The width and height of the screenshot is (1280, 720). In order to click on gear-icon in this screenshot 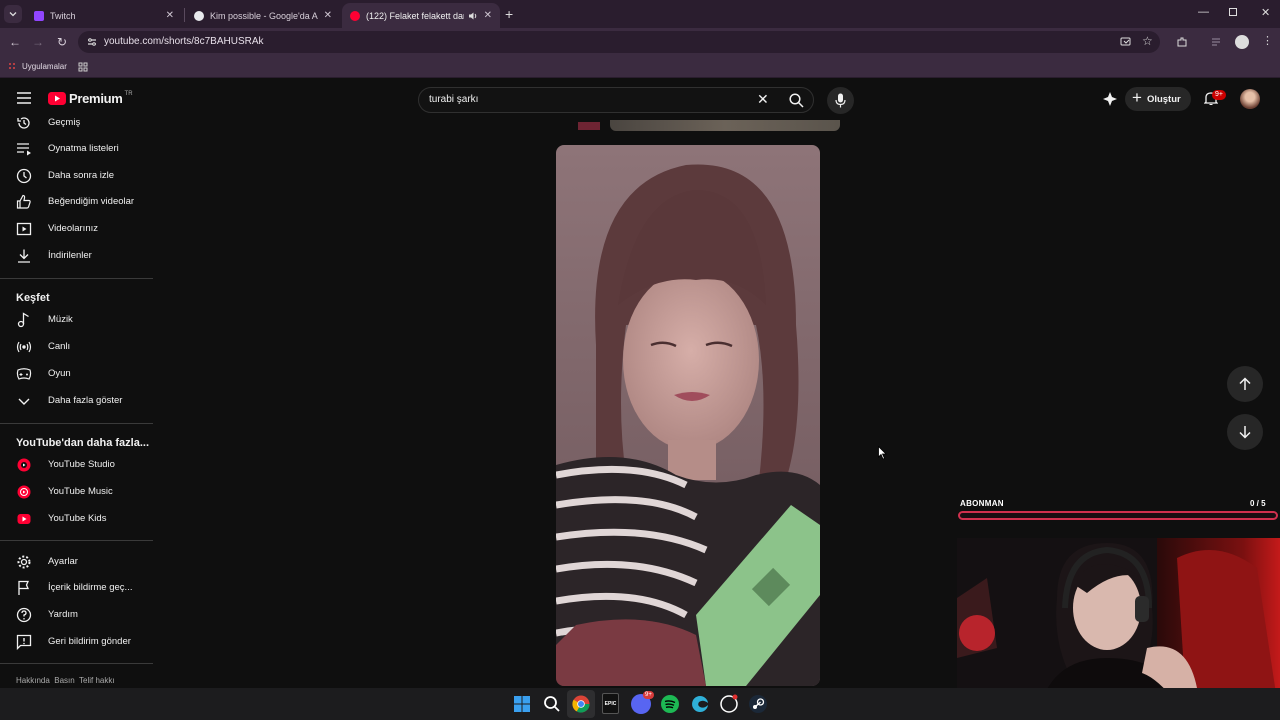, I will do `click(24, 562)`.